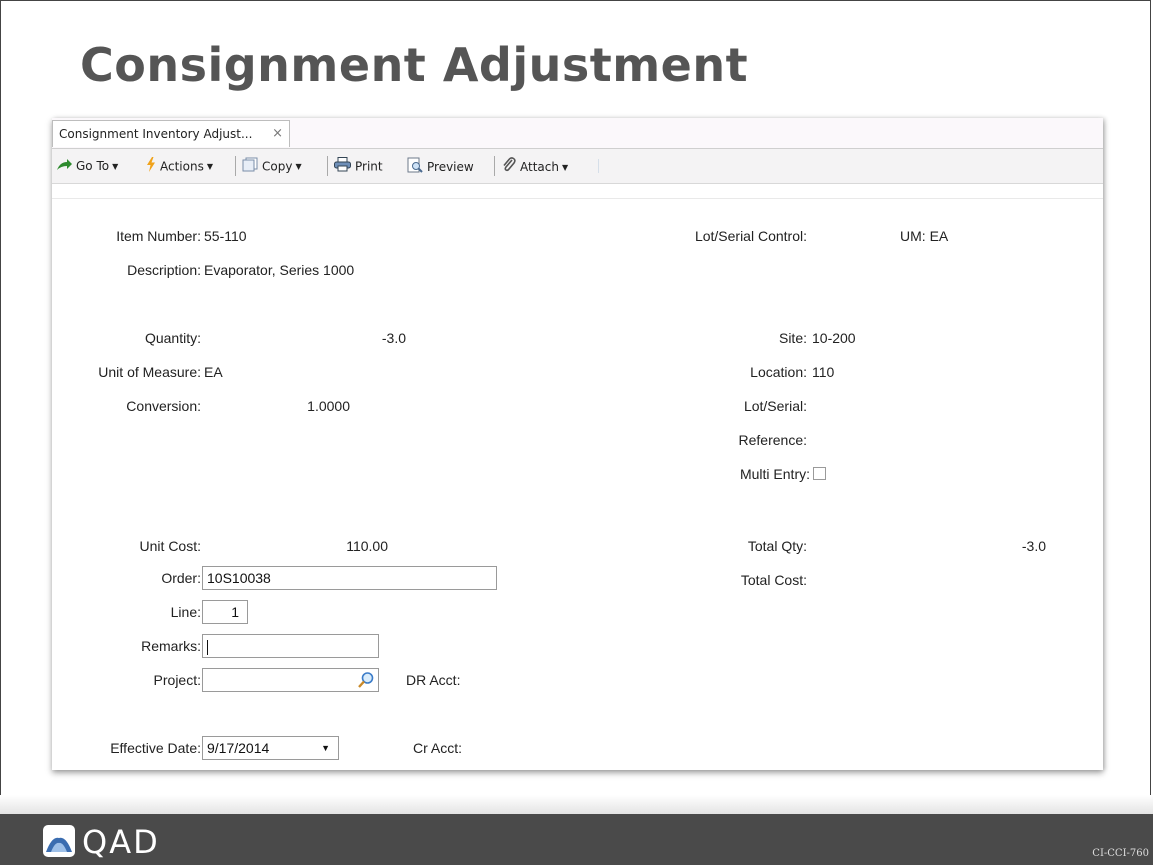 This screenshot has width=1153, height=865. I want to click on site-value: 10-200, so click(834, 338).